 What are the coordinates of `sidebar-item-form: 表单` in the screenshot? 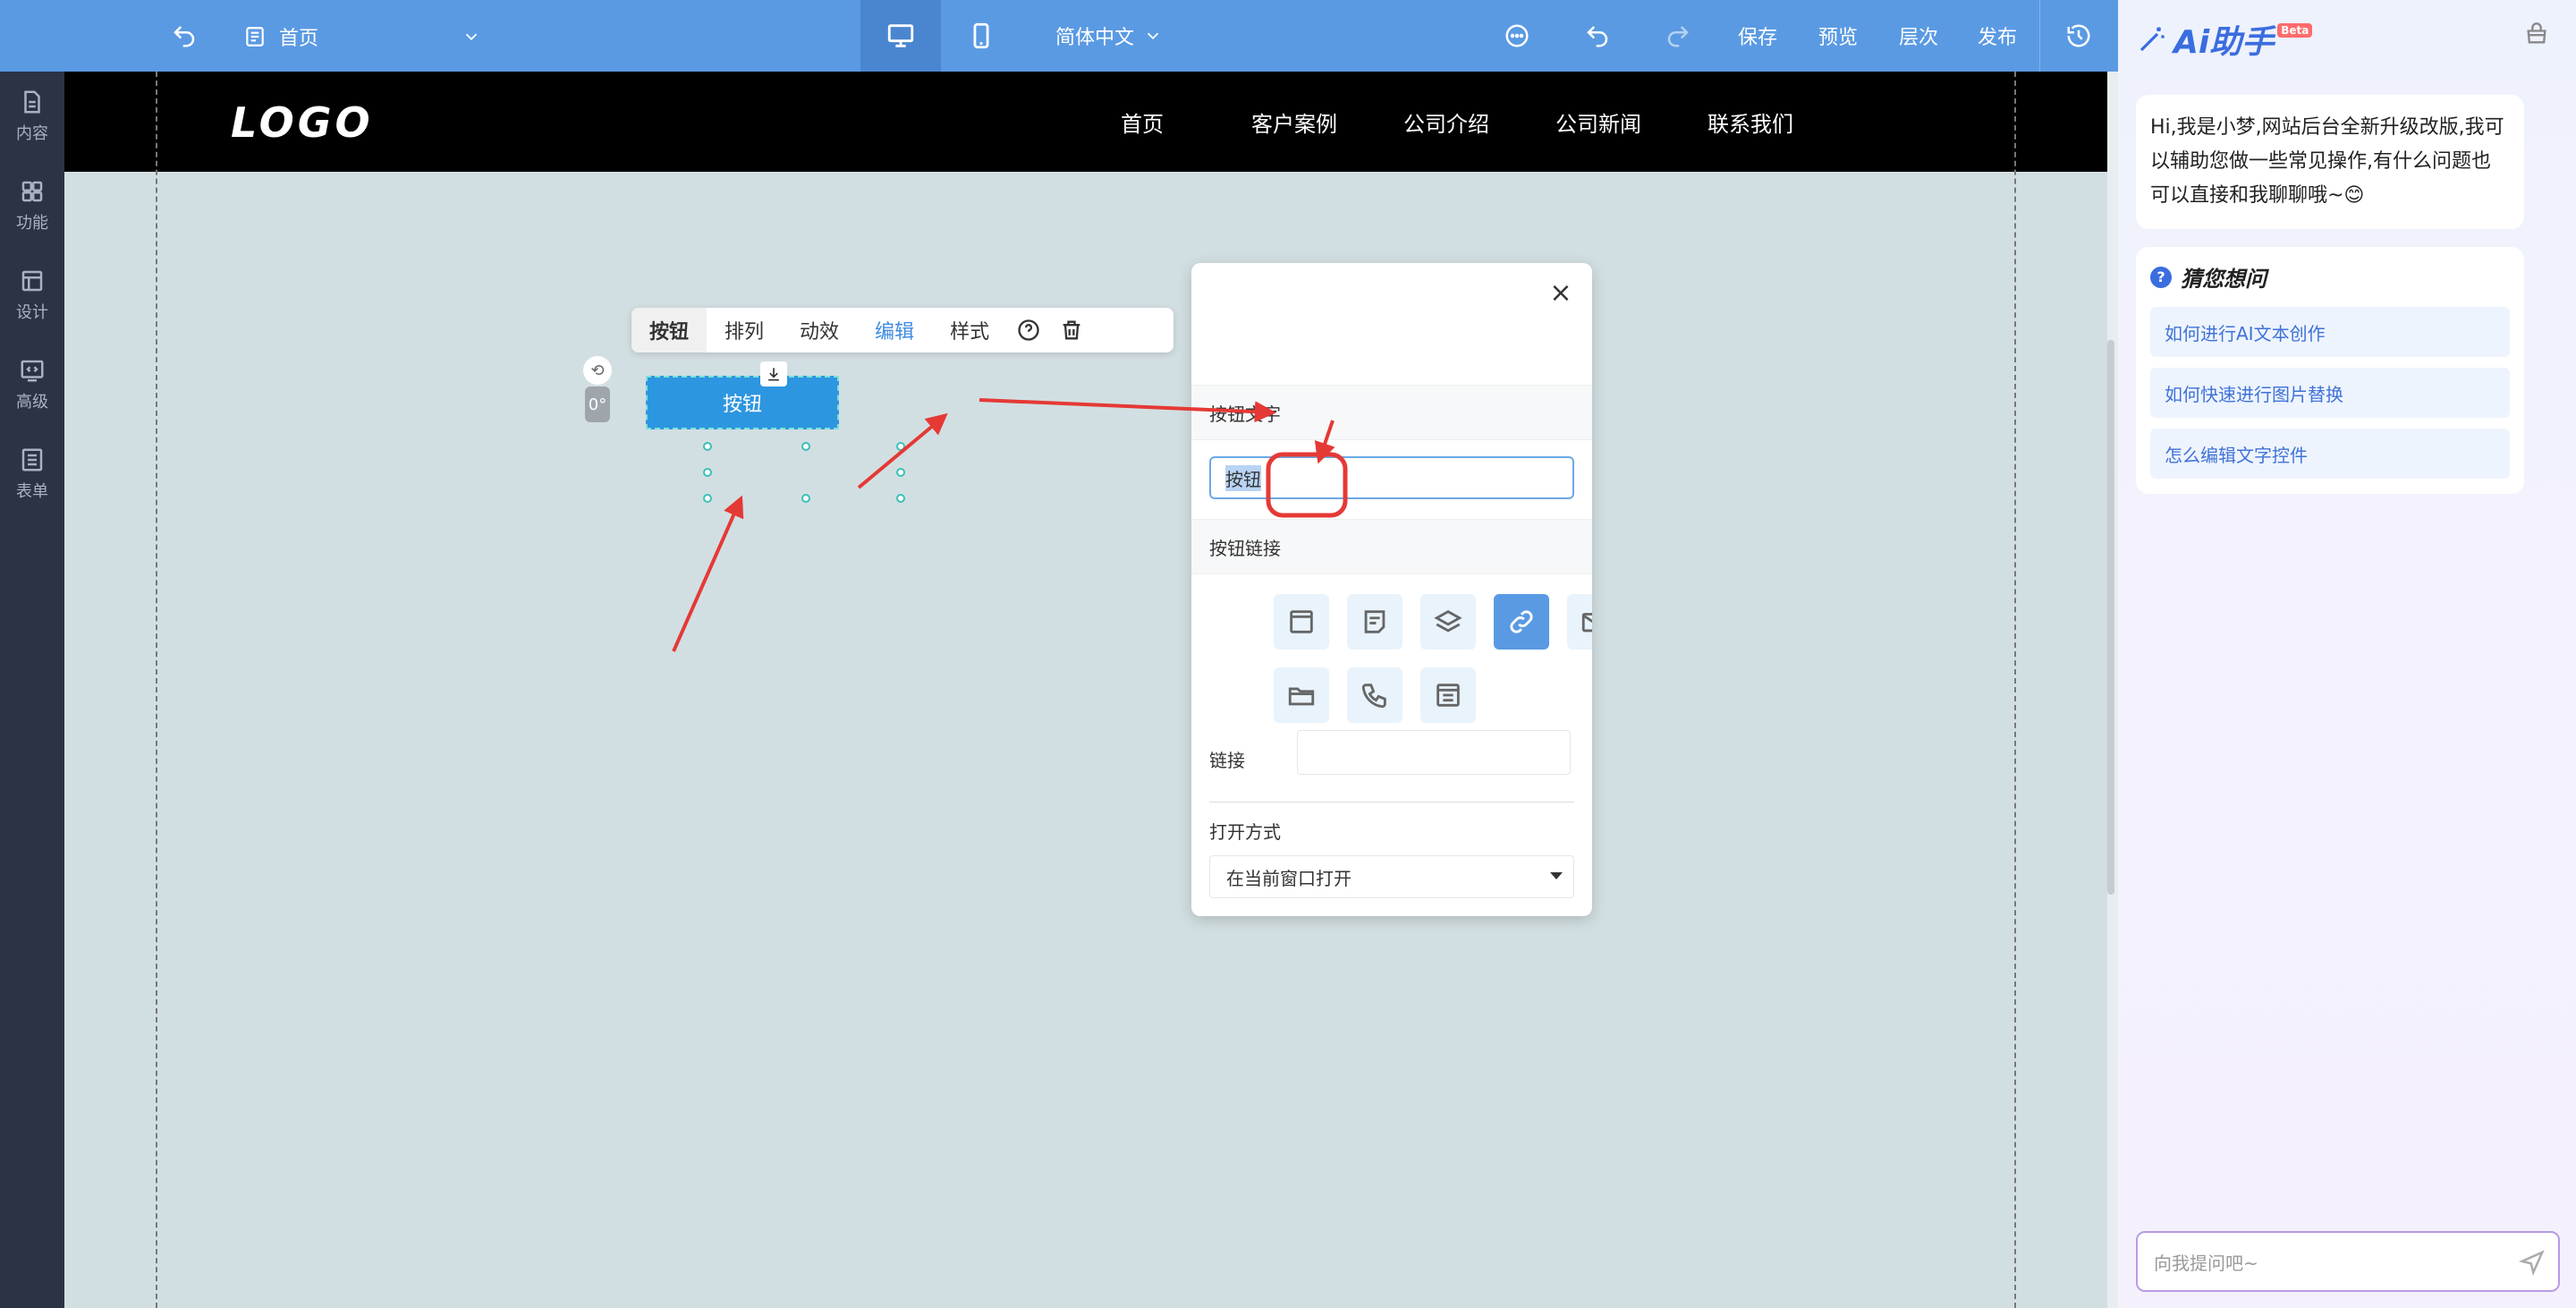 It's located at (32, 474).